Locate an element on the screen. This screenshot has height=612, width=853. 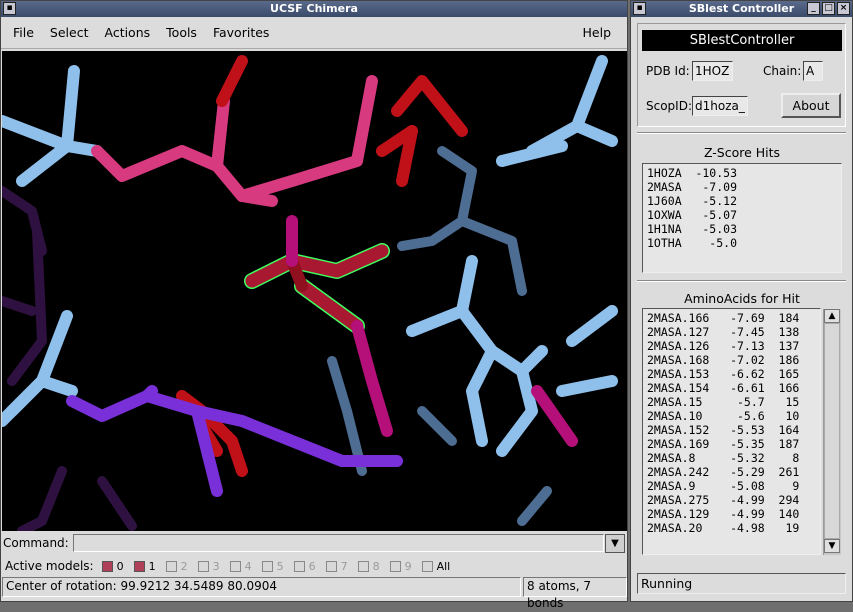
list-item: 1H1NA -5.03 is located at coordinates (742, 229).